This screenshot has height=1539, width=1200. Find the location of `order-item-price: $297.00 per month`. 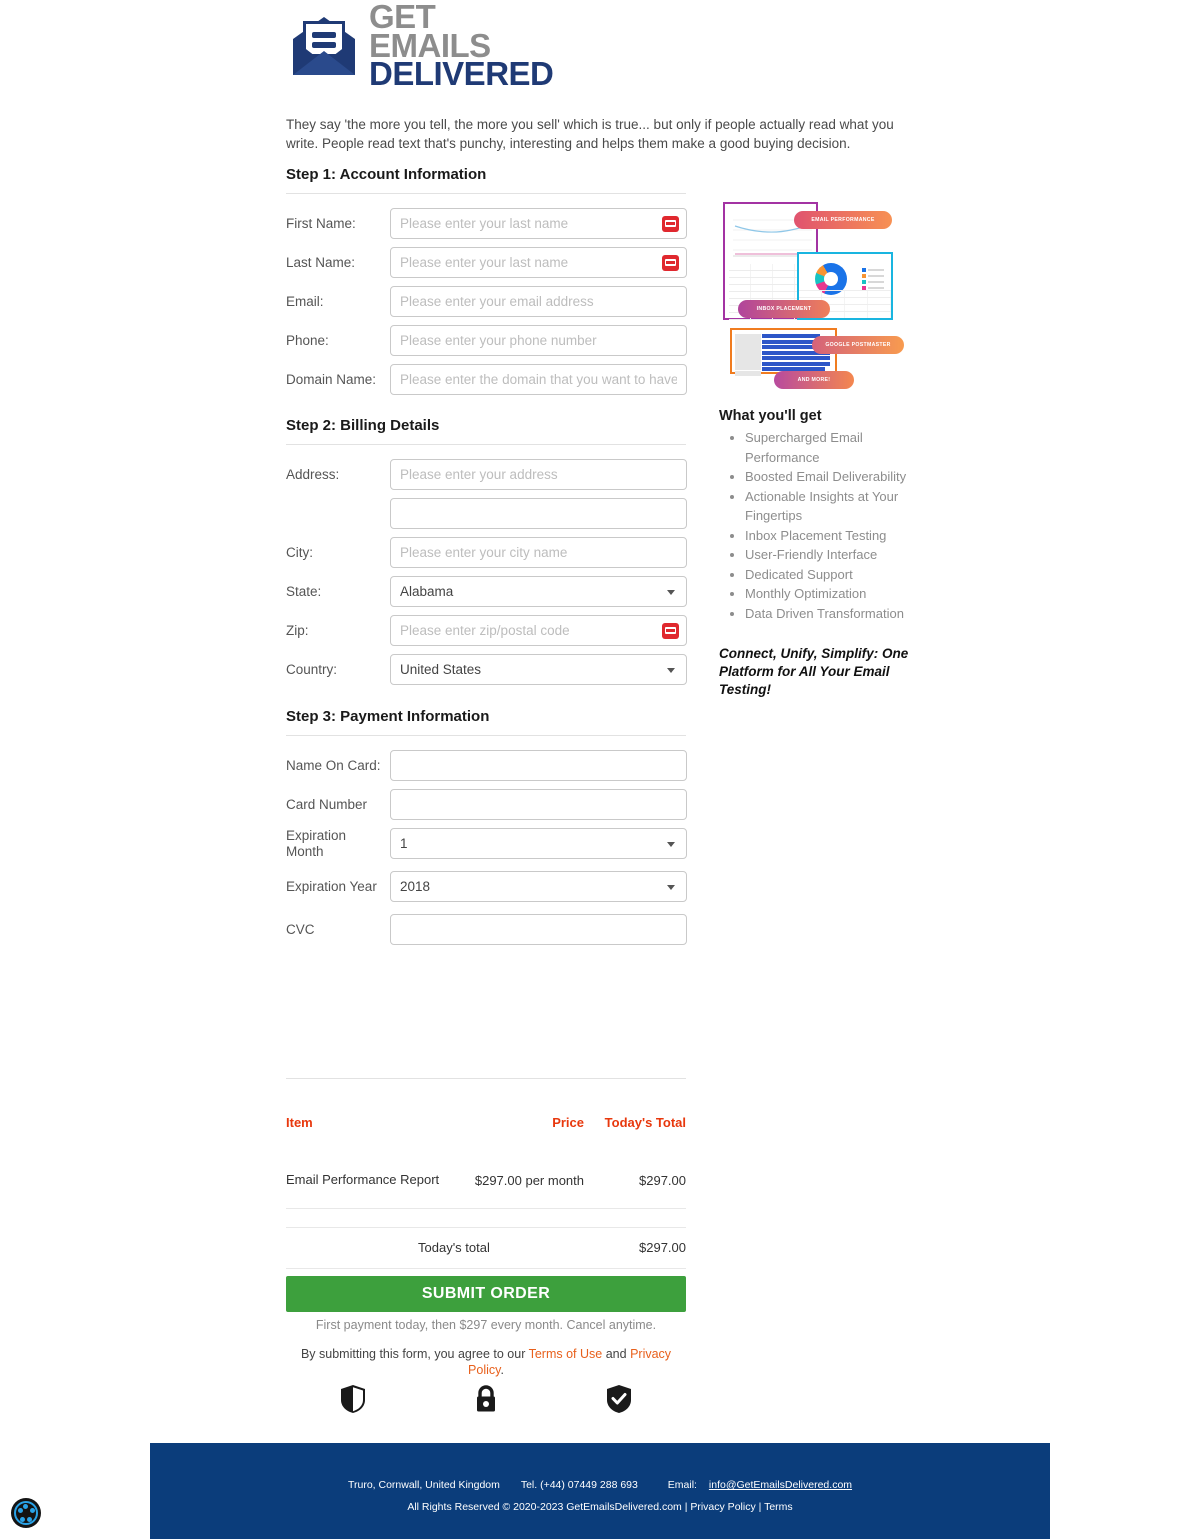

order-item-price: $297.00 per month is located at coordinates (529, 1180).